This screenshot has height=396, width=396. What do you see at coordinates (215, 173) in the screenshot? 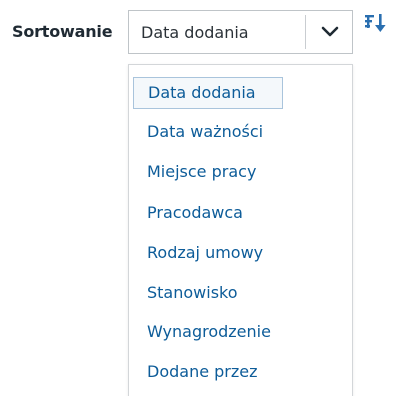
I see `sort-option-miejsce-pracy: Miejsce pracy` at bounding box center [215, 173].